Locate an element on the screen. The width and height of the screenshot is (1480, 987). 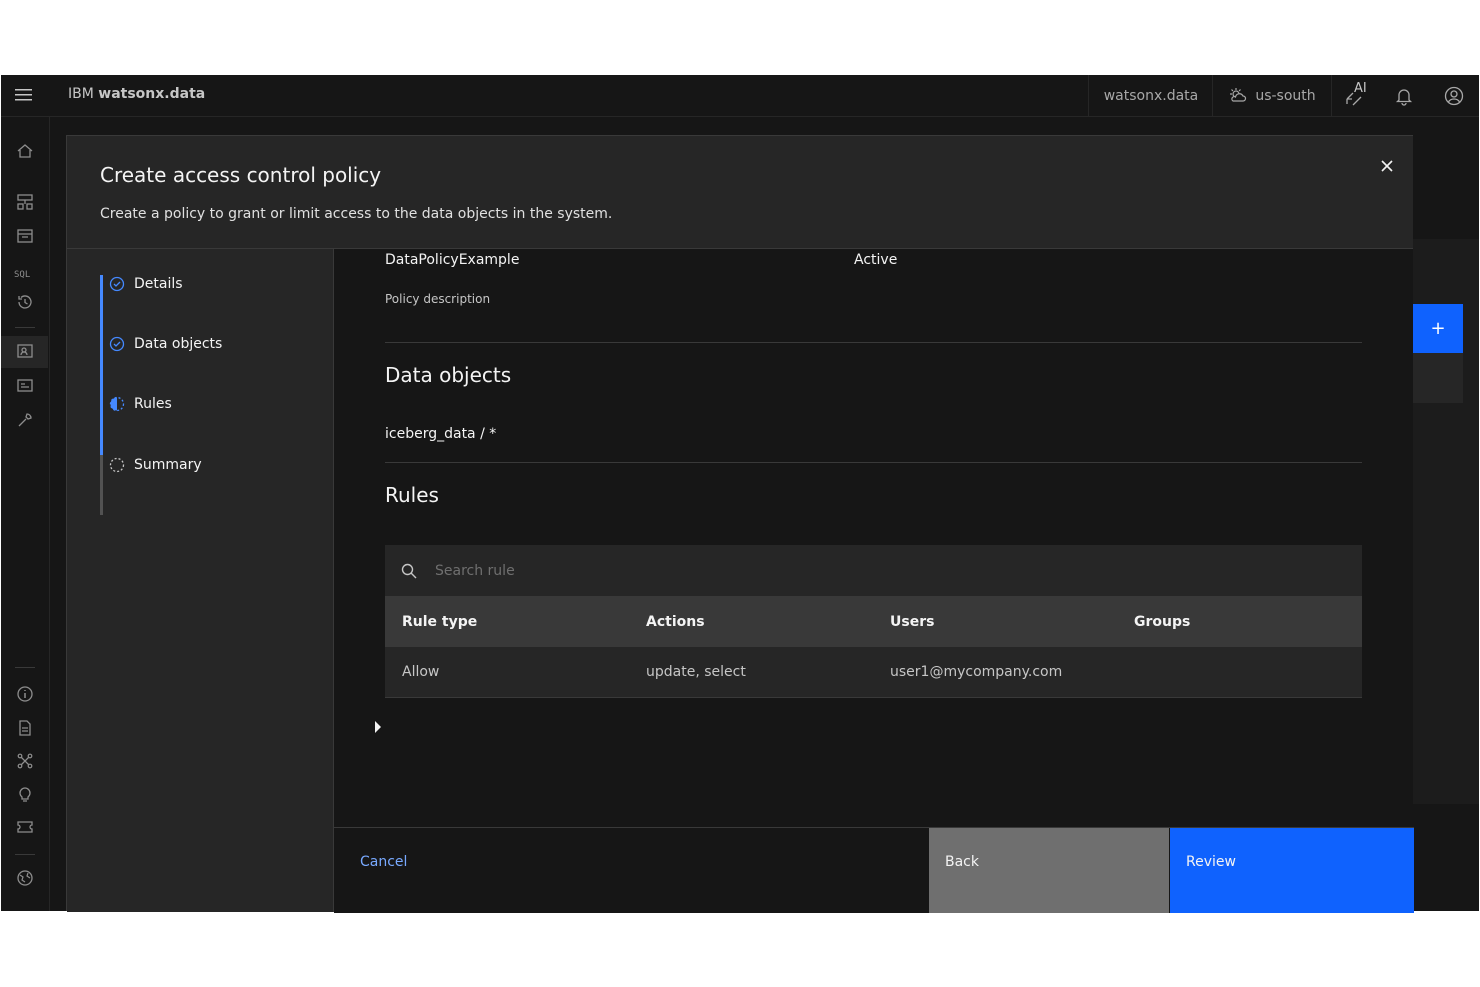
cell-users: user1@mycompany.com is located at coordinates (976, 672).